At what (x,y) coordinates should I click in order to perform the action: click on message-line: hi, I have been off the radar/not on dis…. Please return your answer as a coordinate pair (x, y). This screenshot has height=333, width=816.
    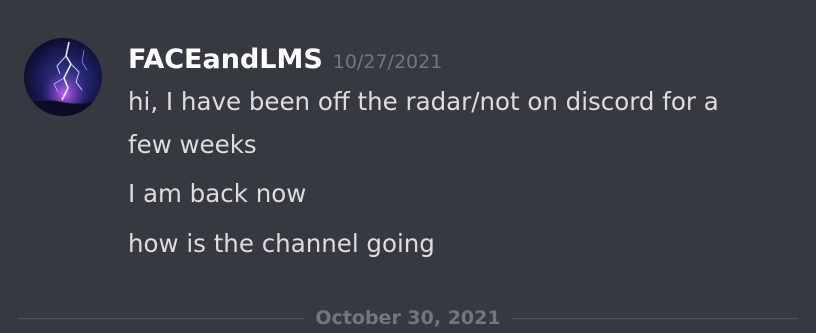
    Looking at the image, I should click on (423, 101).